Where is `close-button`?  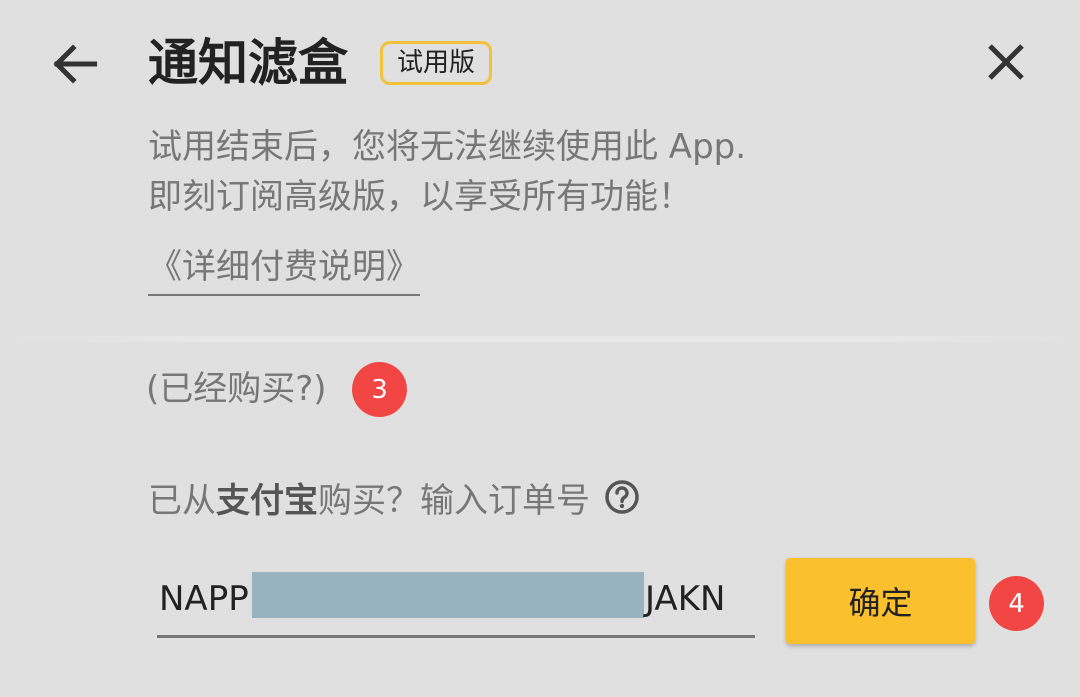
close-button is located at coordinates (1006, 62).